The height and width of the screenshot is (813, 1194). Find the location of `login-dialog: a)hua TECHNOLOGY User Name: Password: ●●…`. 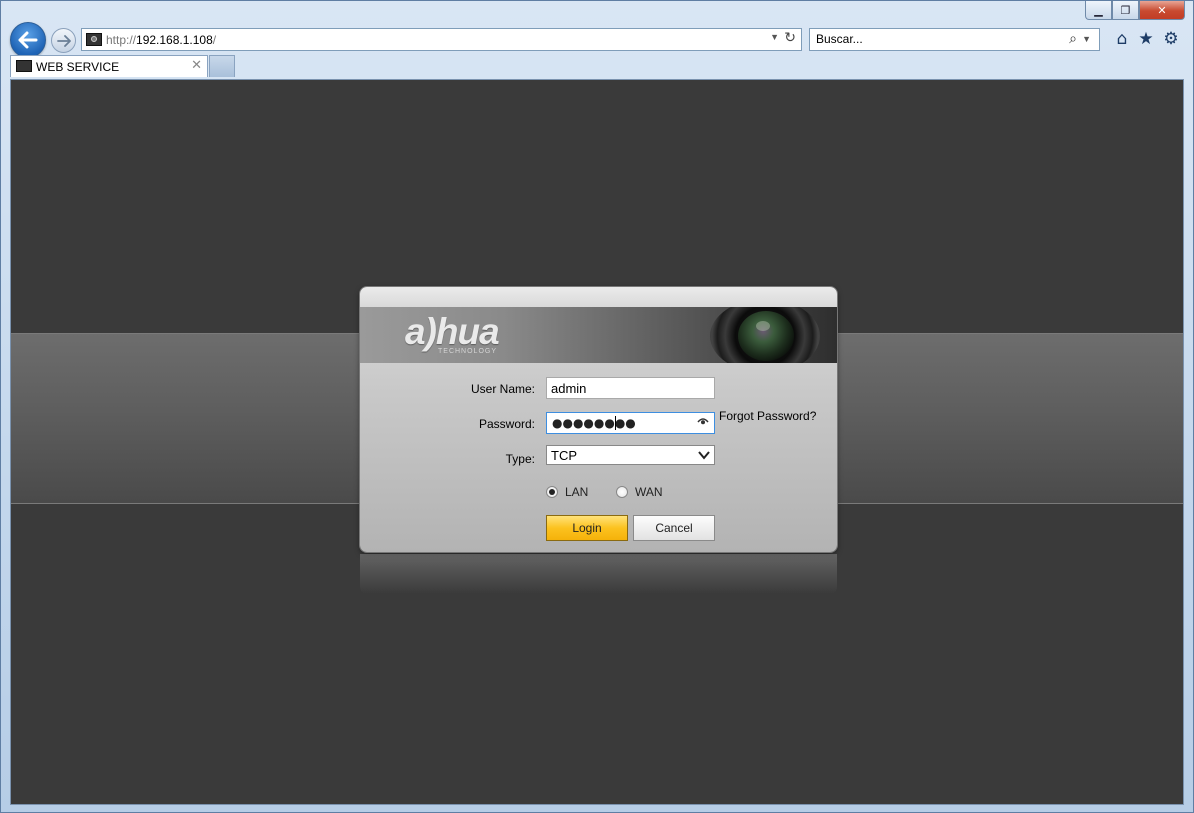

login-dialog: a)hua TECHNOLOGY User Name: Password: ●●… is located at coordinates (598, 419).